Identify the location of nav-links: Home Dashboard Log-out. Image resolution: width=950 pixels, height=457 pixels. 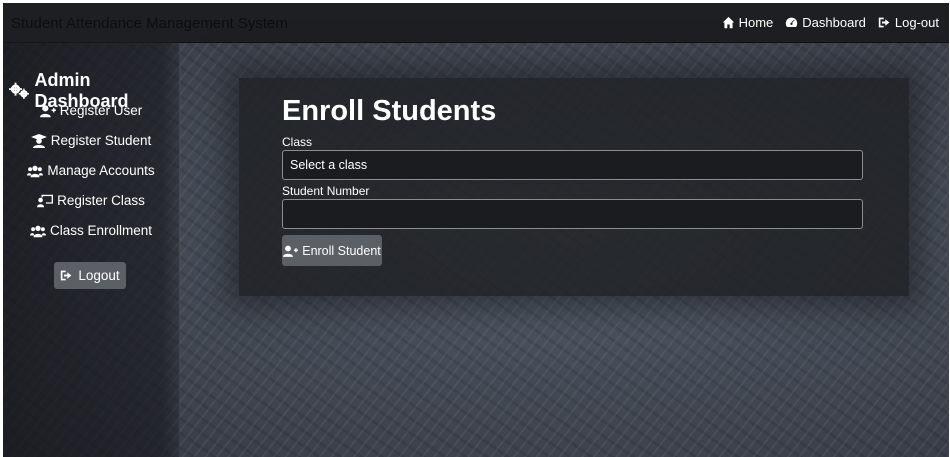
(830, 22).